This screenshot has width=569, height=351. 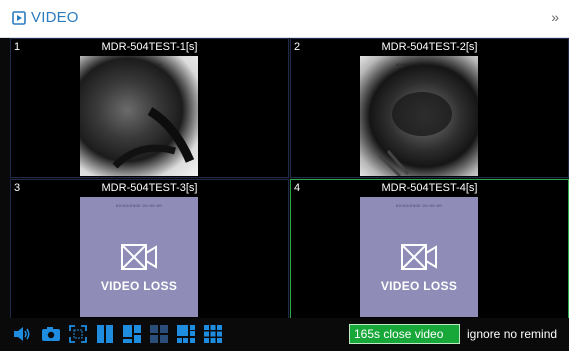 I want to click on panel-header: VIDEO », so click(x=284, y=19).